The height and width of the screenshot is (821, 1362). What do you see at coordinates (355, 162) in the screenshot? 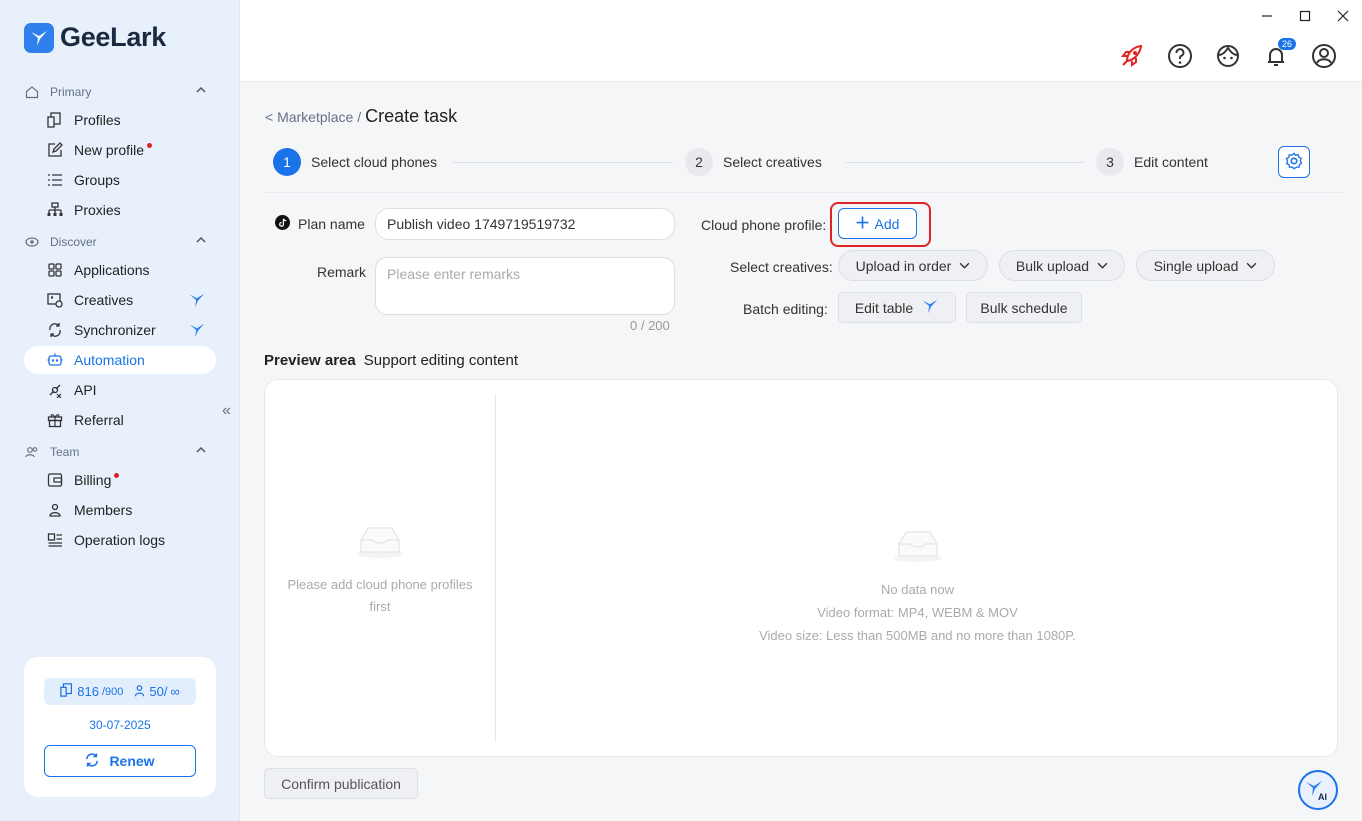
I see `step-select-cloud-phones: 1 Select cloud phones` at bounding box center [355, 162].